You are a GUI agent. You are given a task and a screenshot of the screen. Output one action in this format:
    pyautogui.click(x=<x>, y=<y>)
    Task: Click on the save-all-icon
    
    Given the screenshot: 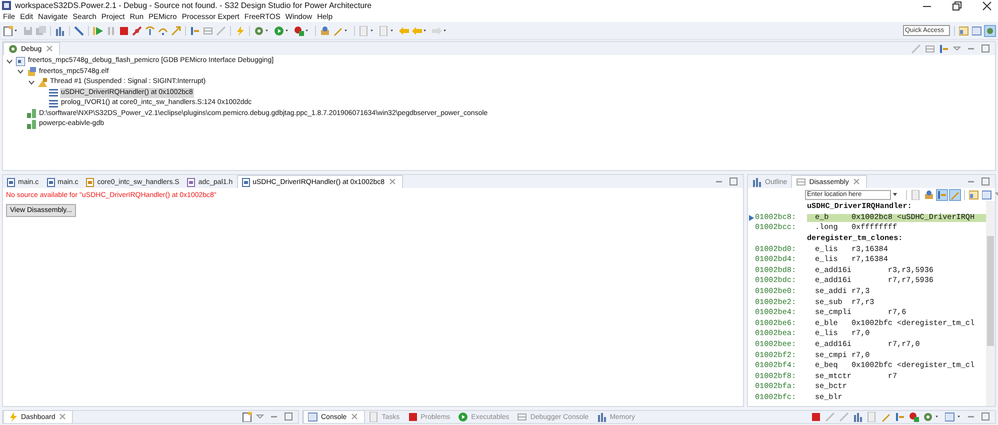 What is the action you would take?
    pyautogui.click(x=41, y=31)
    